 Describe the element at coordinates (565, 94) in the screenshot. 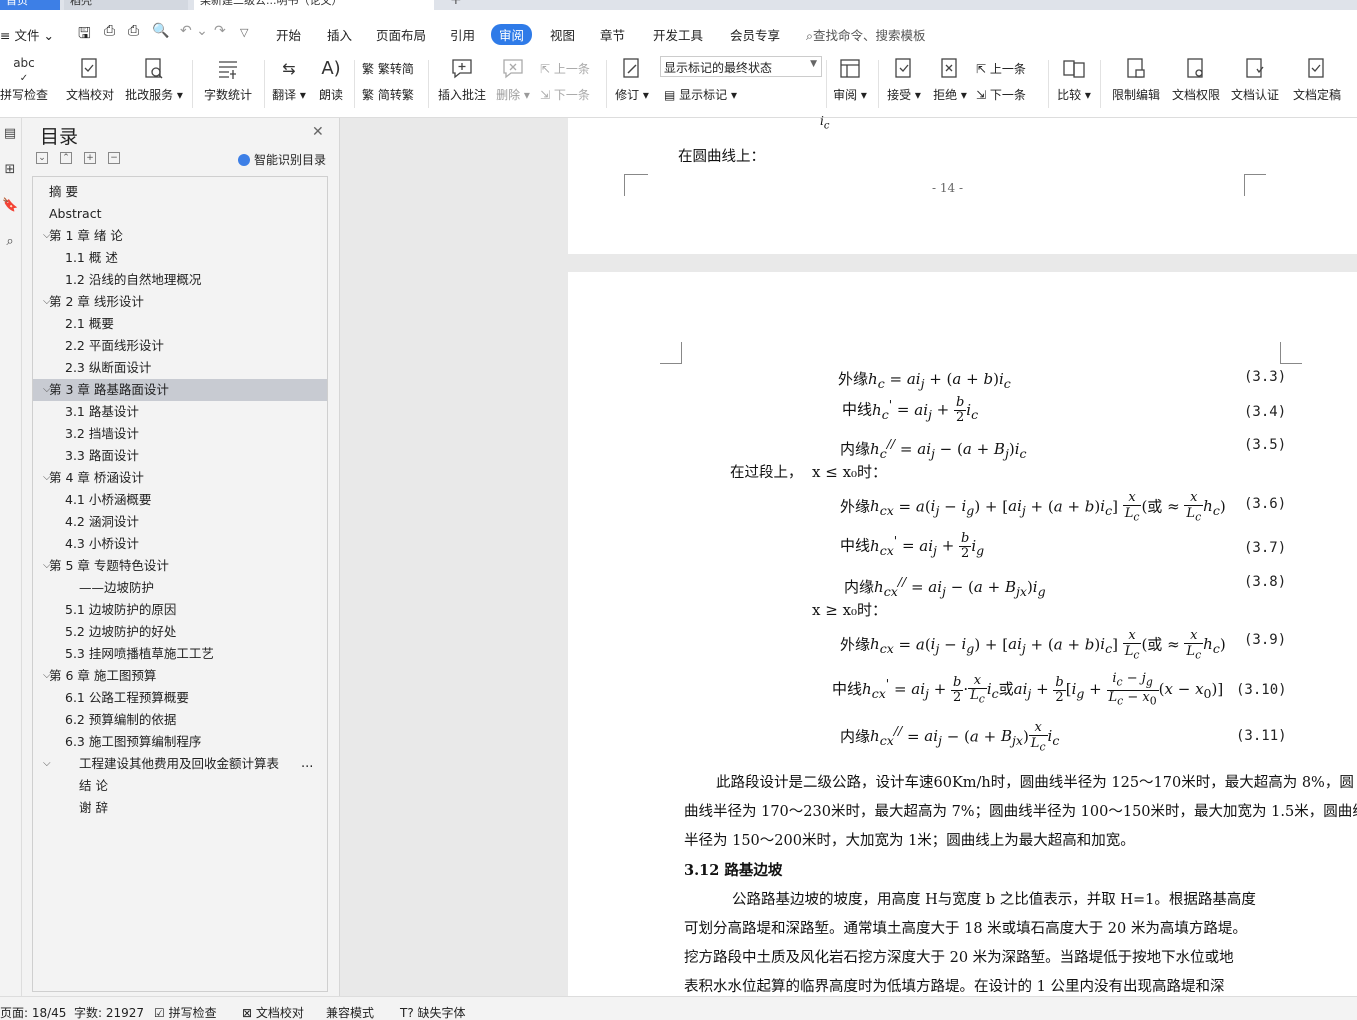

I see `next-comment-button: ⇲ 下一条` at that location.